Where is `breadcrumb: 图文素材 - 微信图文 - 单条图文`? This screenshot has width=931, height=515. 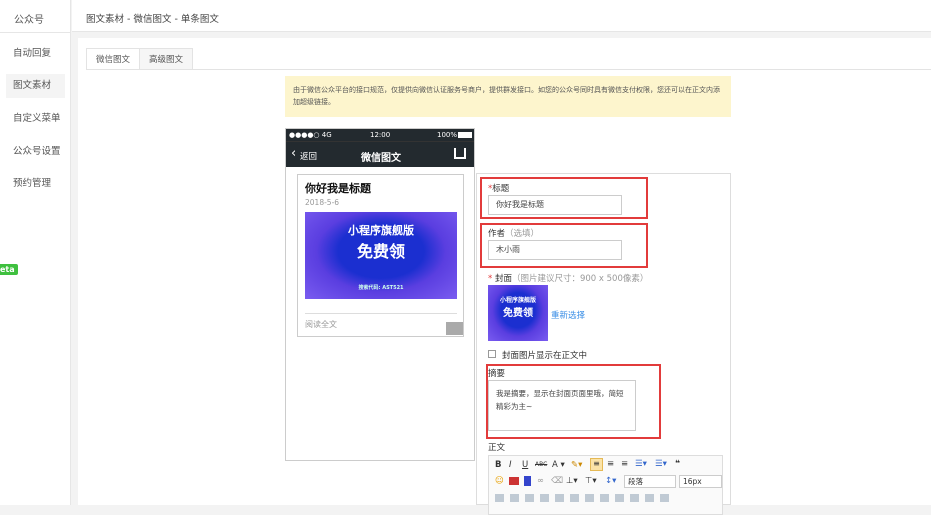 breadcrumb: 图文素材 - 微信图文 - 单条图文 is located at coordinates (152, 19).